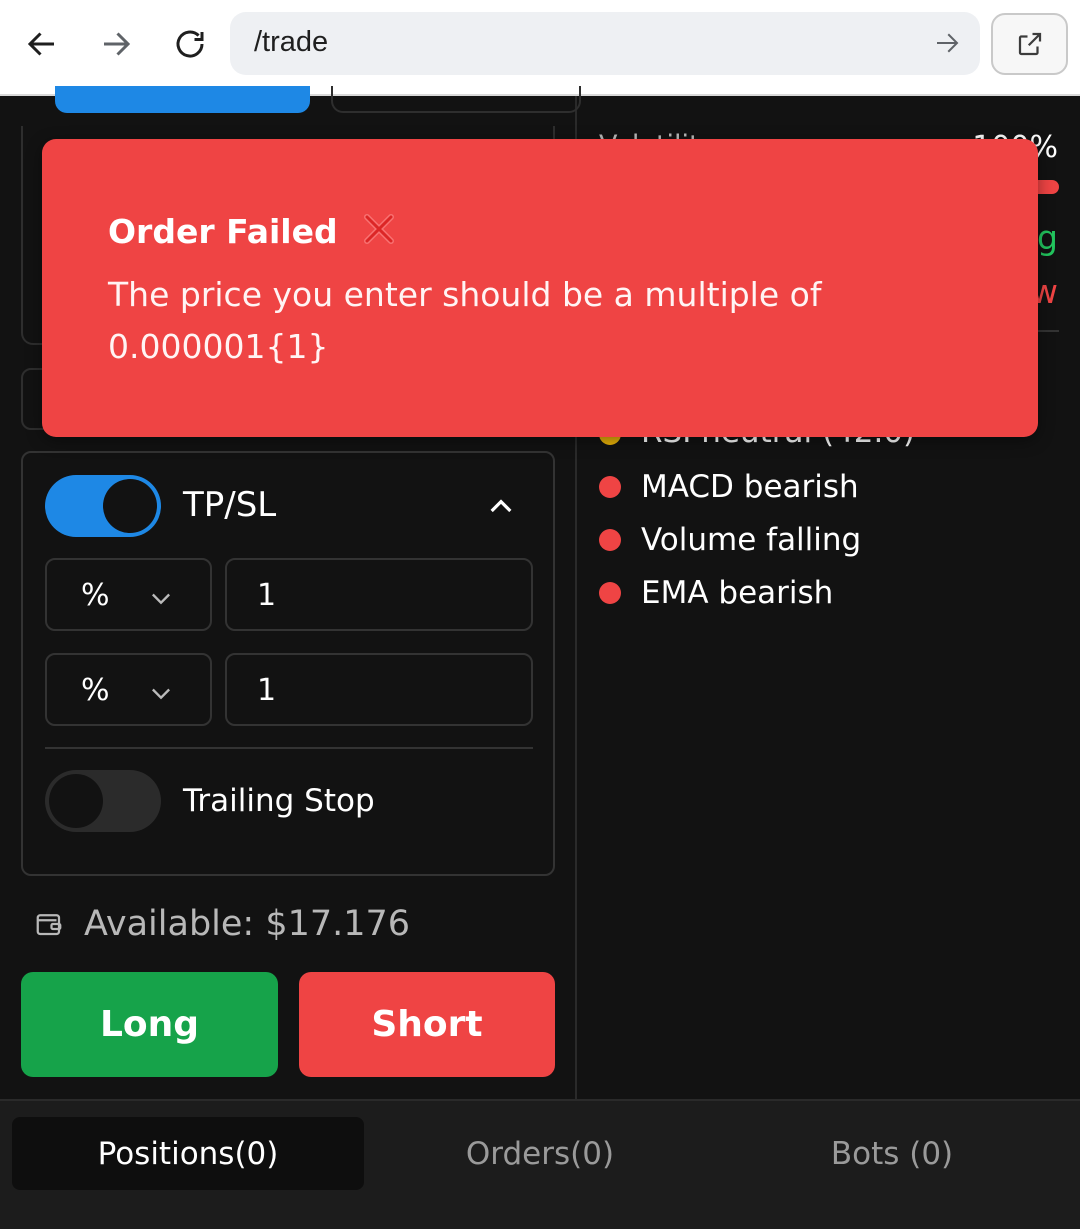  I want to click on indicator-label: EMA bearish, so click(737, 592).